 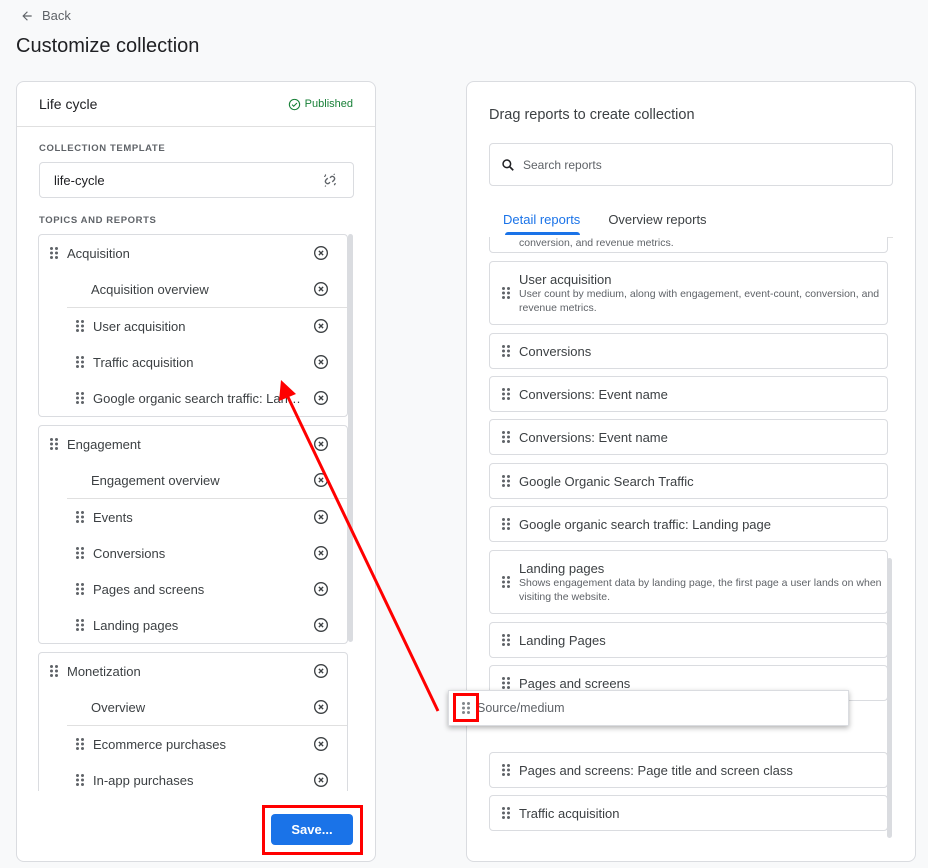 I want to click on collection-template-field: life-cycle, so click(x=196, y=180).